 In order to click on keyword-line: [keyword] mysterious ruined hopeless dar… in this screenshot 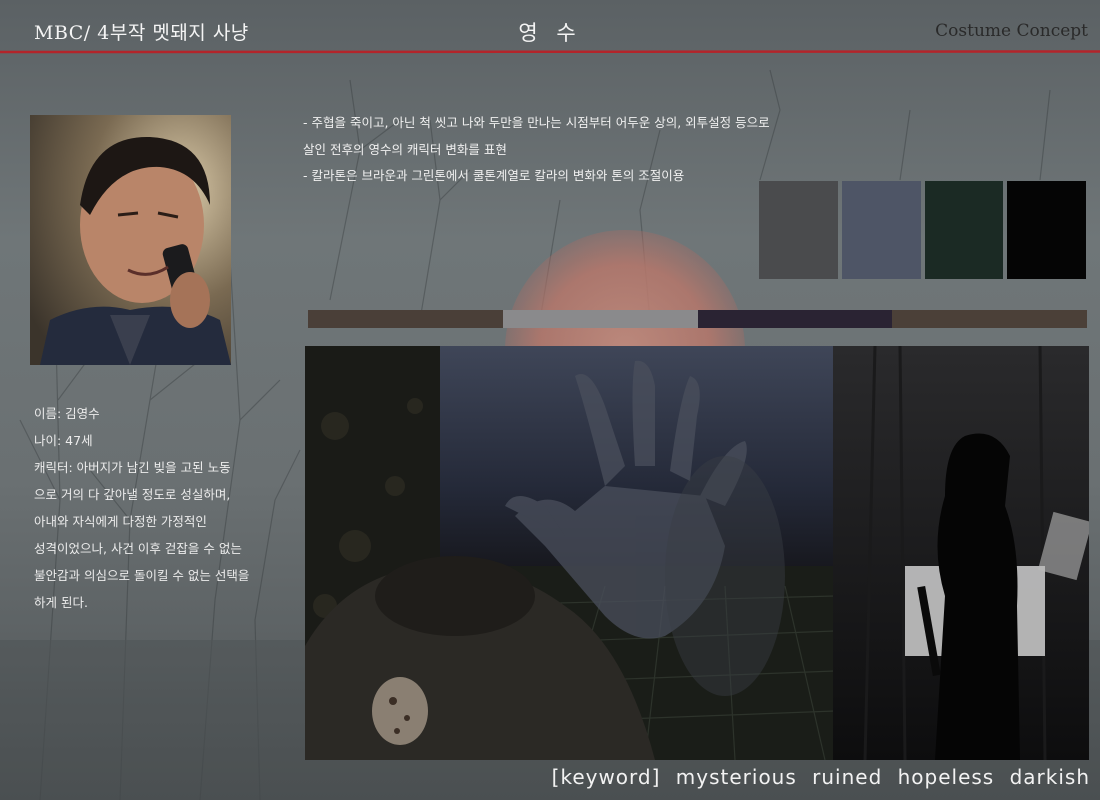, I will do `click(820, 777)`.